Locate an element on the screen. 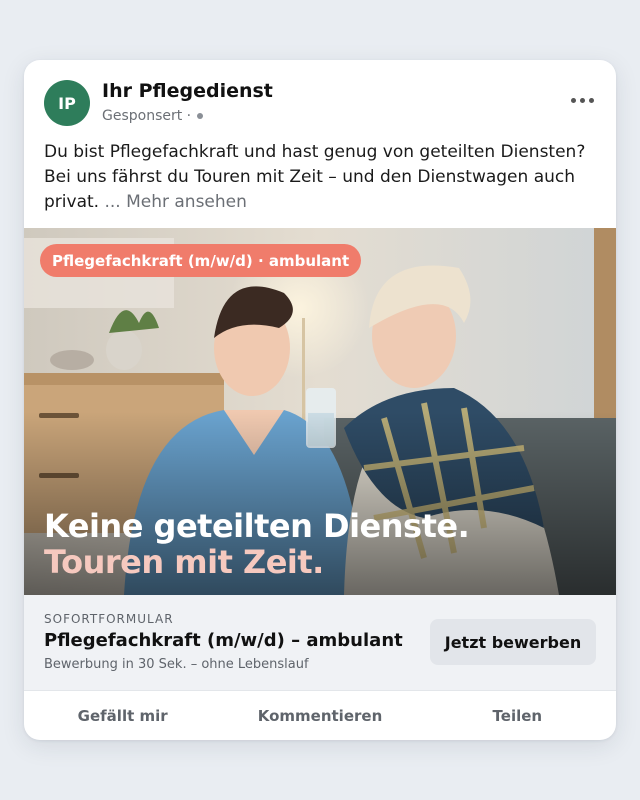 The width and height of the screenshot is (640, 800). headline-line2: Touren mit Zeit. is located at coordinates (184, 562).